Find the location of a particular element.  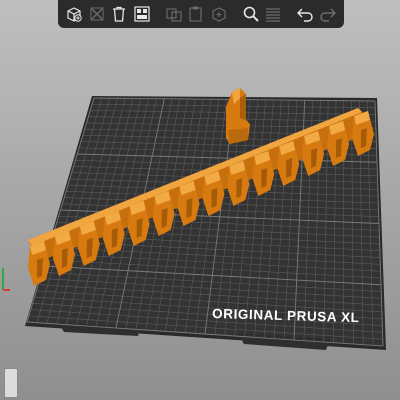

redo-icon is located at coordinates (328, 15).